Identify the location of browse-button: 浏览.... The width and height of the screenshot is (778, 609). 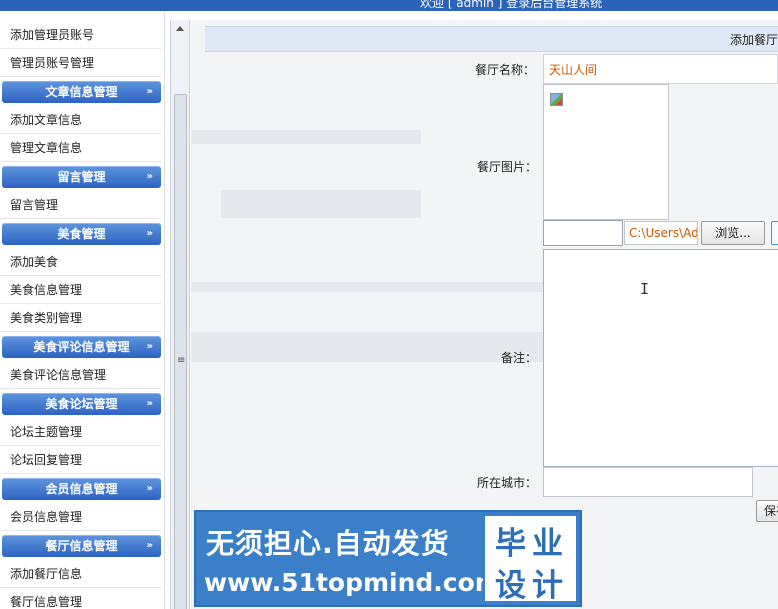
(733, 233).